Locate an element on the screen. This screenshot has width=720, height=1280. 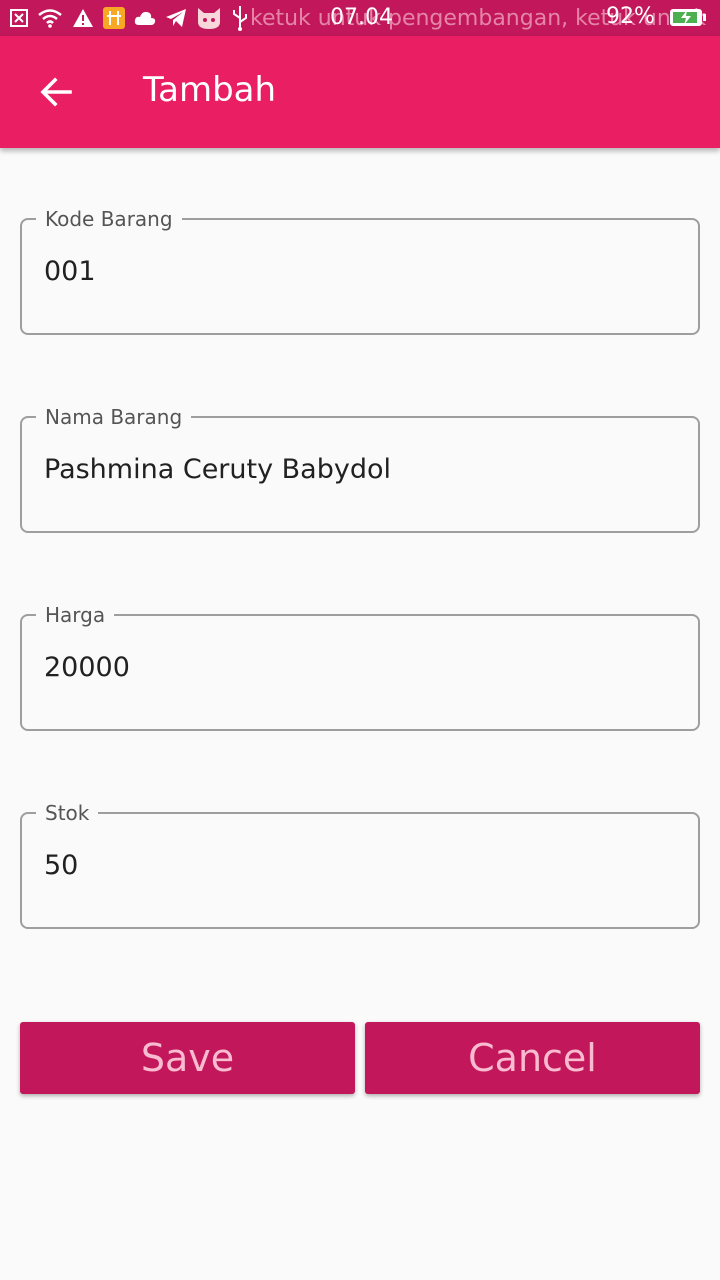
warning-icon is located at coordinates (83, 18).